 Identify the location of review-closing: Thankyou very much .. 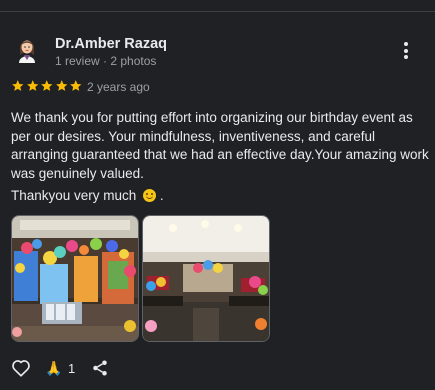
(87, 195).